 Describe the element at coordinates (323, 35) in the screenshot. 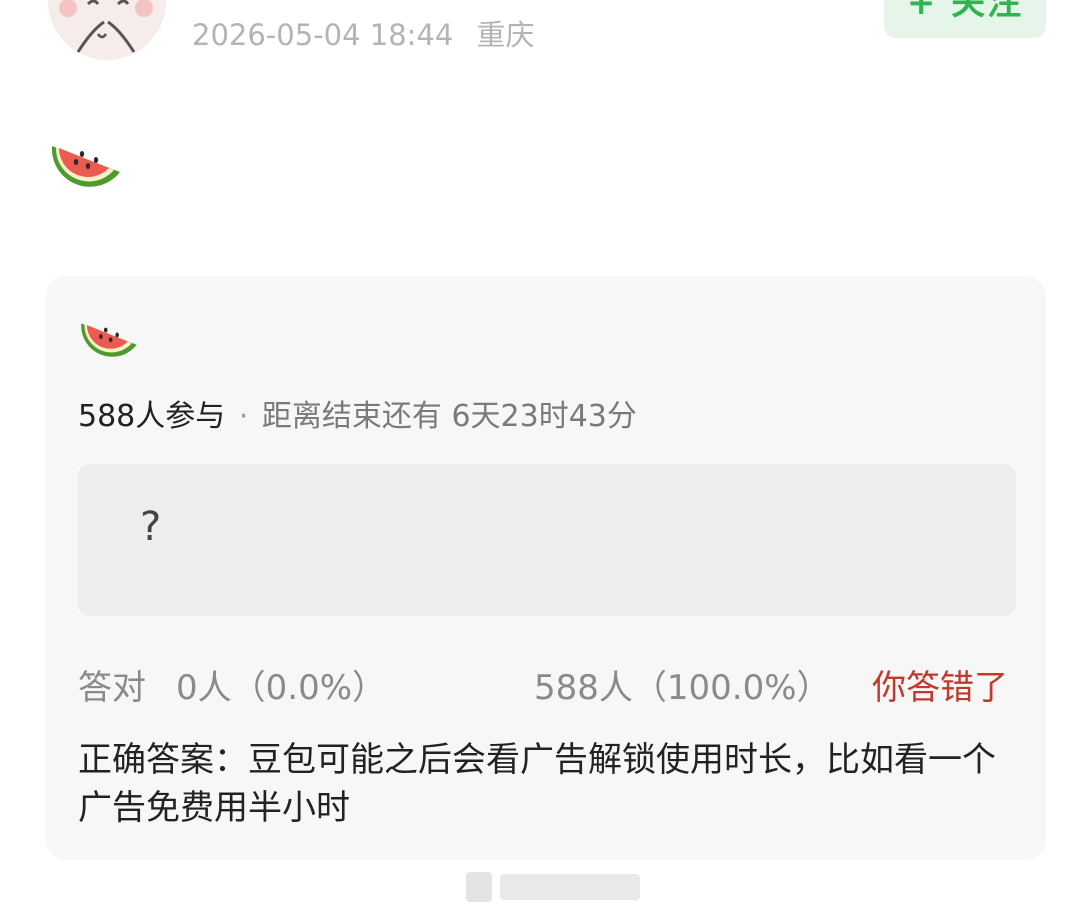

I see `post-timestamp: 2026-05-04 18:44` at that location.